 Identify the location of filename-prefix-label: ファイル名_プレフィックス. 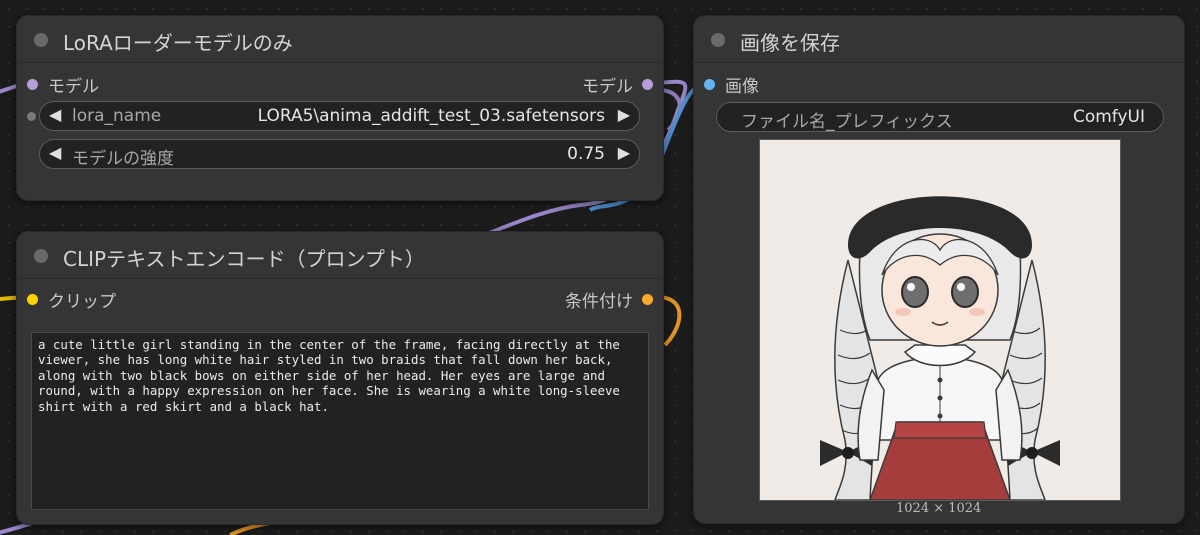
(847, 122).